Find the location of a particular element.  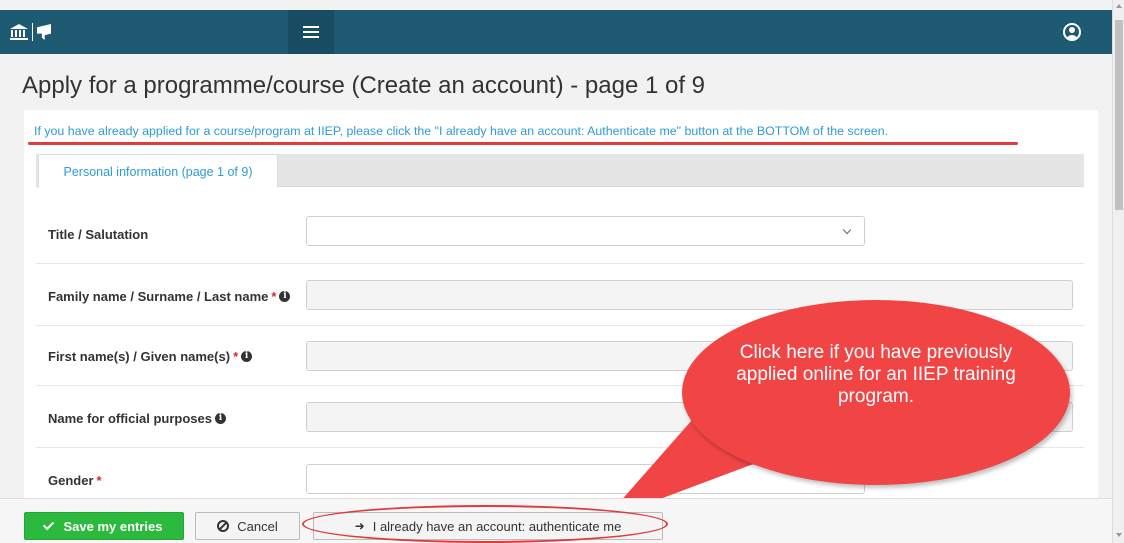

top-navbar is located at coordinates (556, 32).